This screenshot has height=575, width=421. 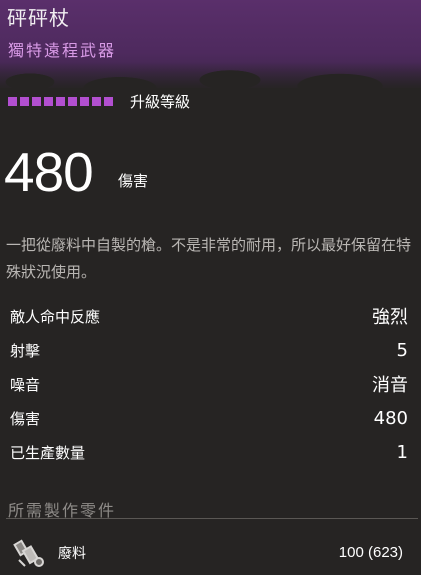 I want to click on requirements-divider, so click(x=212, y=518).